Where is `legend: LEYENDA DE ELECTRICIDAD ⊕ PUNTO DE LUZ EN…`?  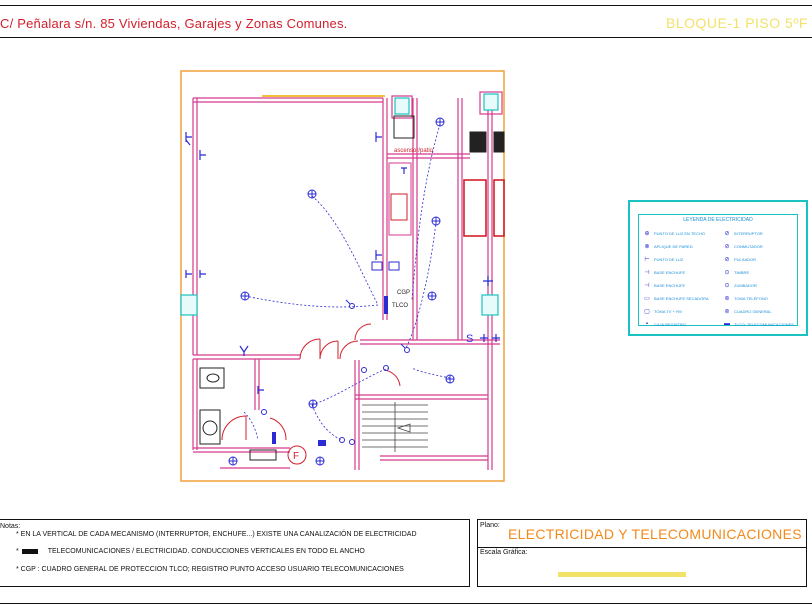
legend: LEYENDA DE ELECTRICIDAD ⊕ PUNTO DE LUZ EN… is located at coordinates (718, 268).